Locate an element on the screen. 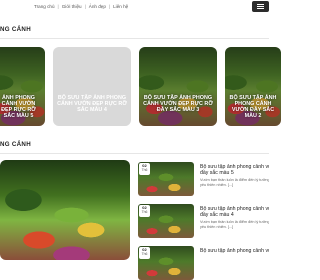 The width and height of the screenshot is (320, 280). featured-post-image is located at coordinates (65, 210).